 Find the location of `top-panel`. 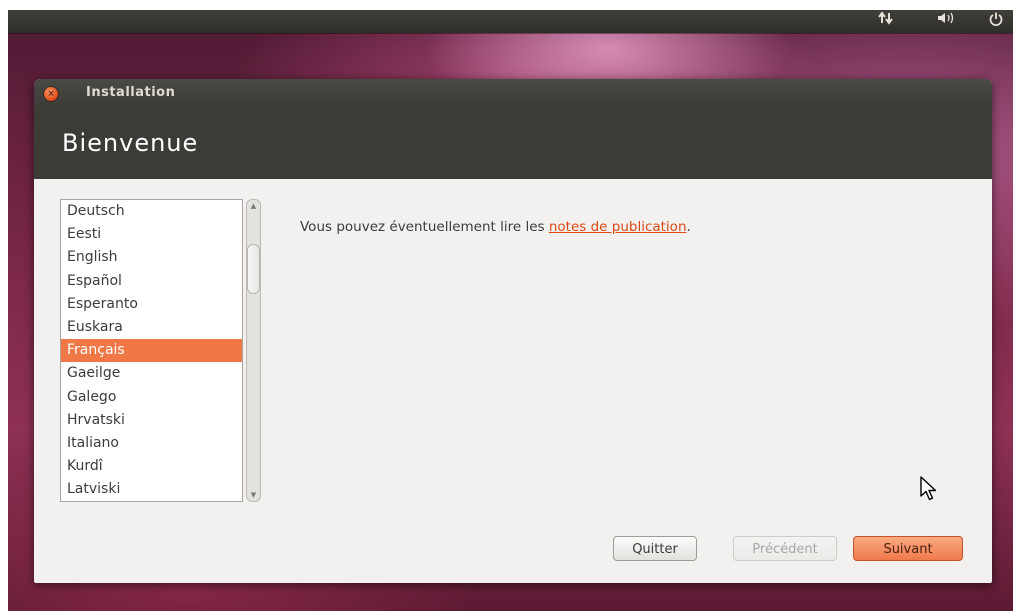

top-panel is located at coordinates (510, 21).